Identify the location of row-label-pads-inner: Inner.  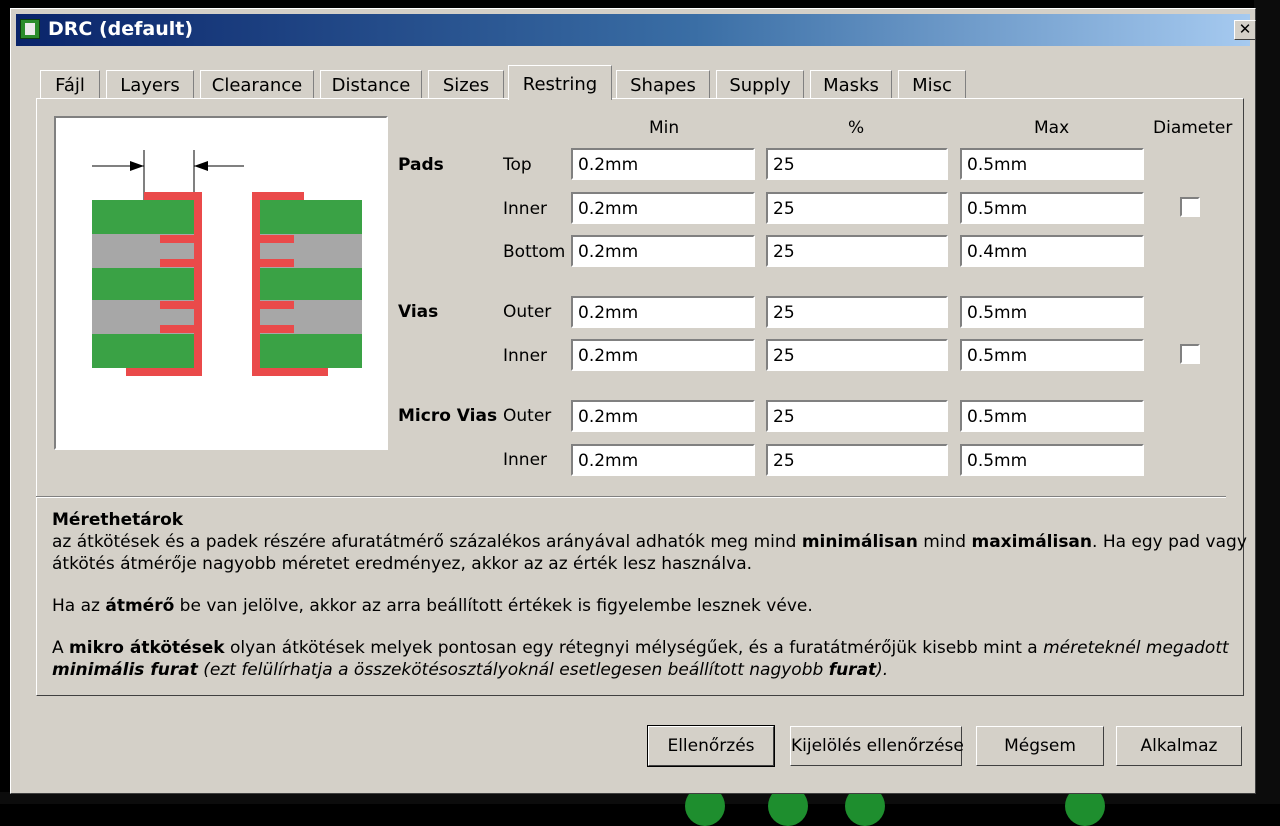
(525, 209).